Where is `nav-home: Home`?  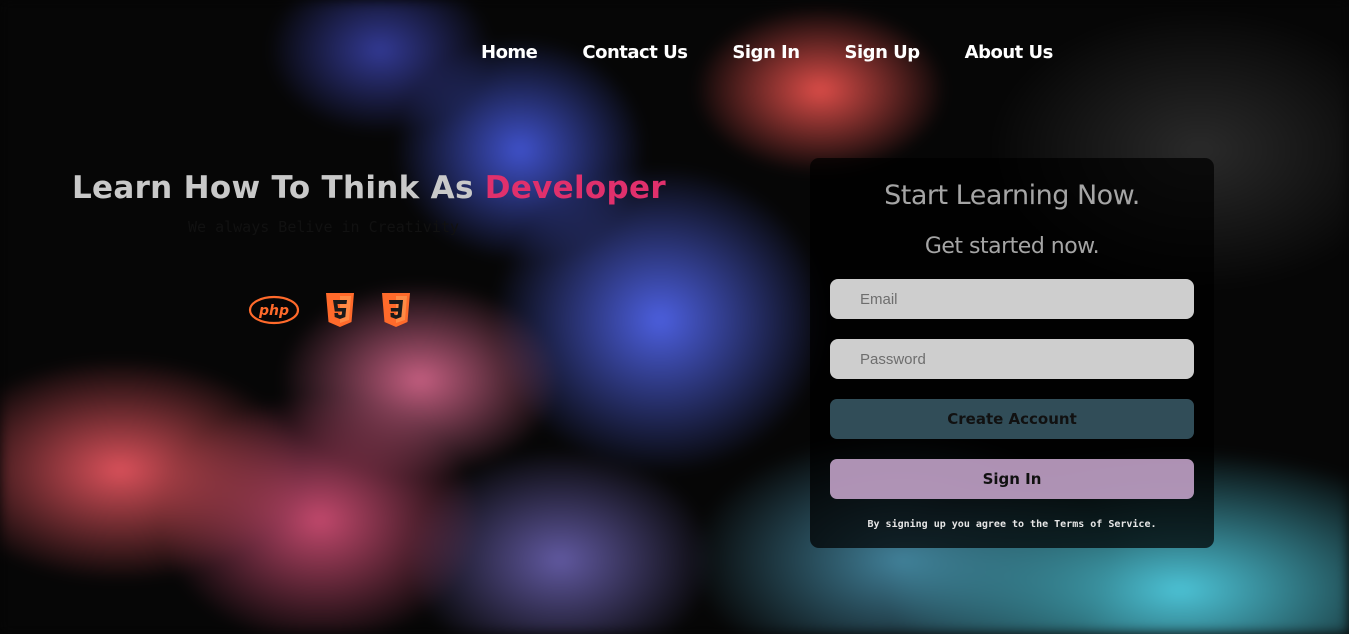 nav-home: Home is located at coordinates (509, 52).